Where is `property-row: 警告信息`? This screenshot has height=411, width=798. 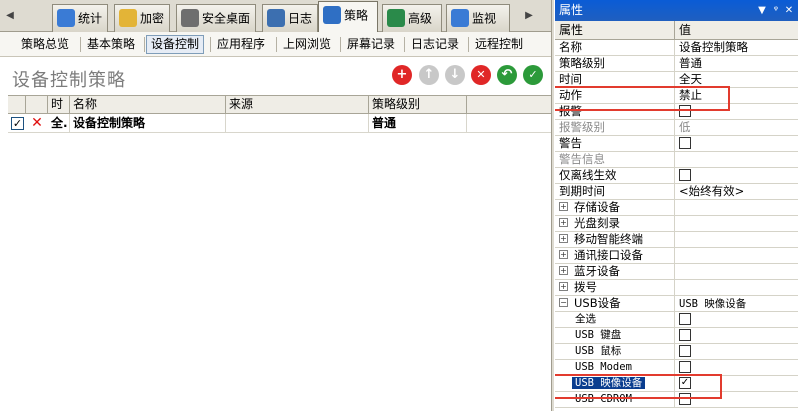 property-row: 警告信息 is located at coordinates (676, 160).